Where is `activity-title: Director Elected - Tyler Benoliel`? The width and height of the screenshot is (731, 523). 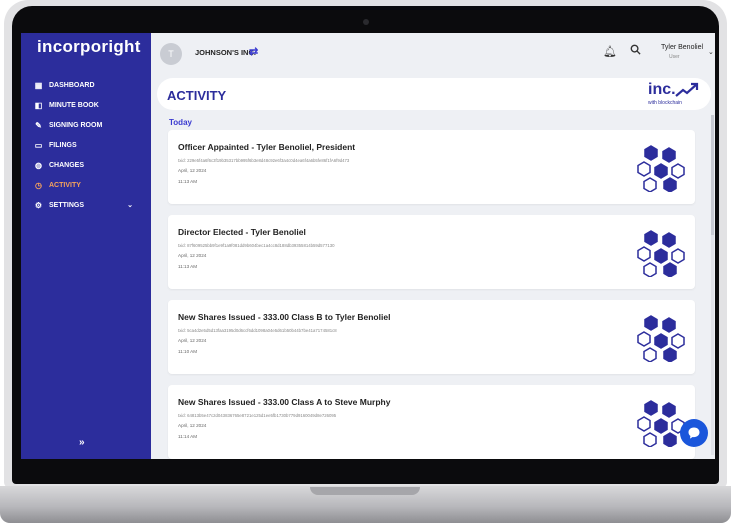 activity-title: Director Elected - Tyler Benoliel is located at coordinates (242, 232).